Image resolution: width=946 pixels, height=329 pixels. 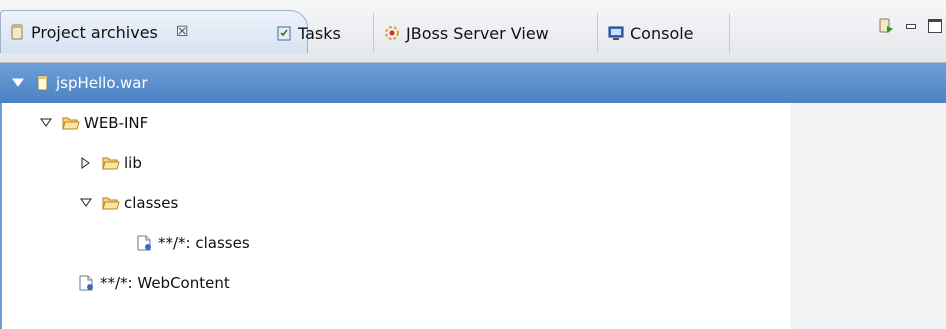 What do you see at coordinates (868, 216) in the screenshot?
I see `details-pane` at bounding box center [868, 216].